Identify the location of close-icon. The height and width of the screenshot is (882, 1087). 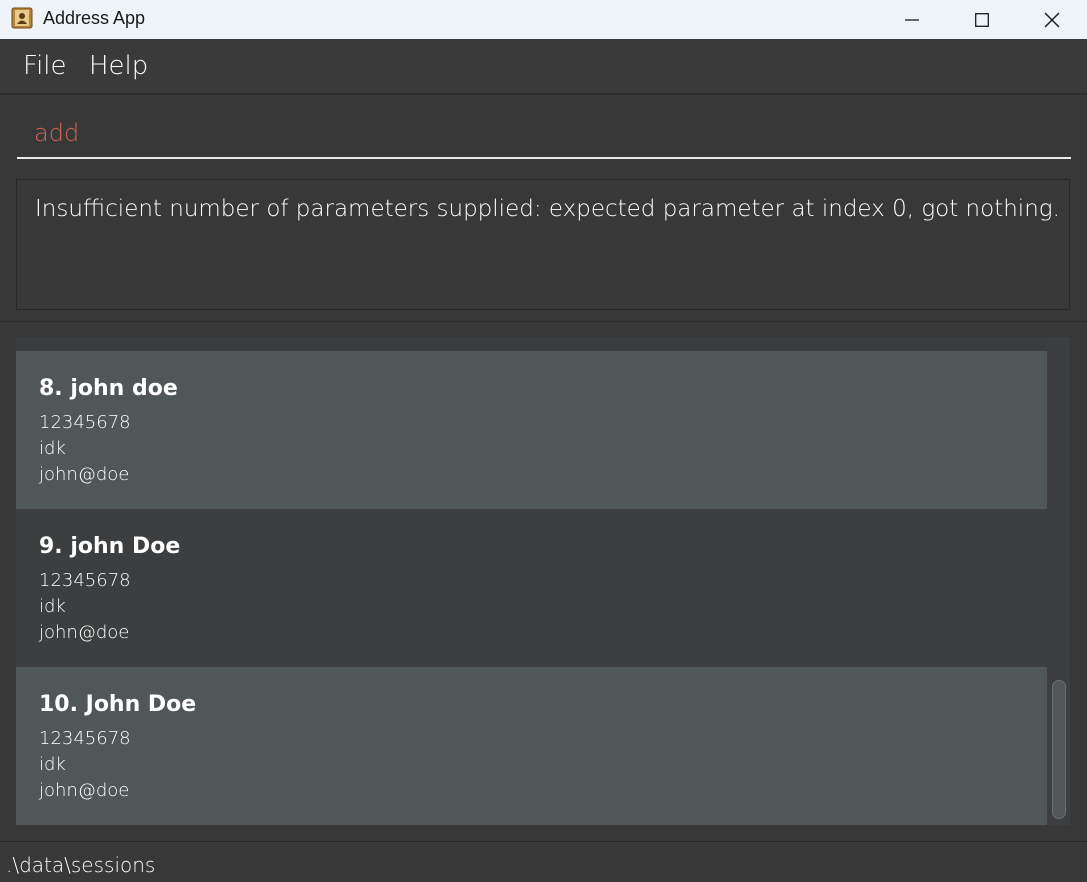
(1052, 20).